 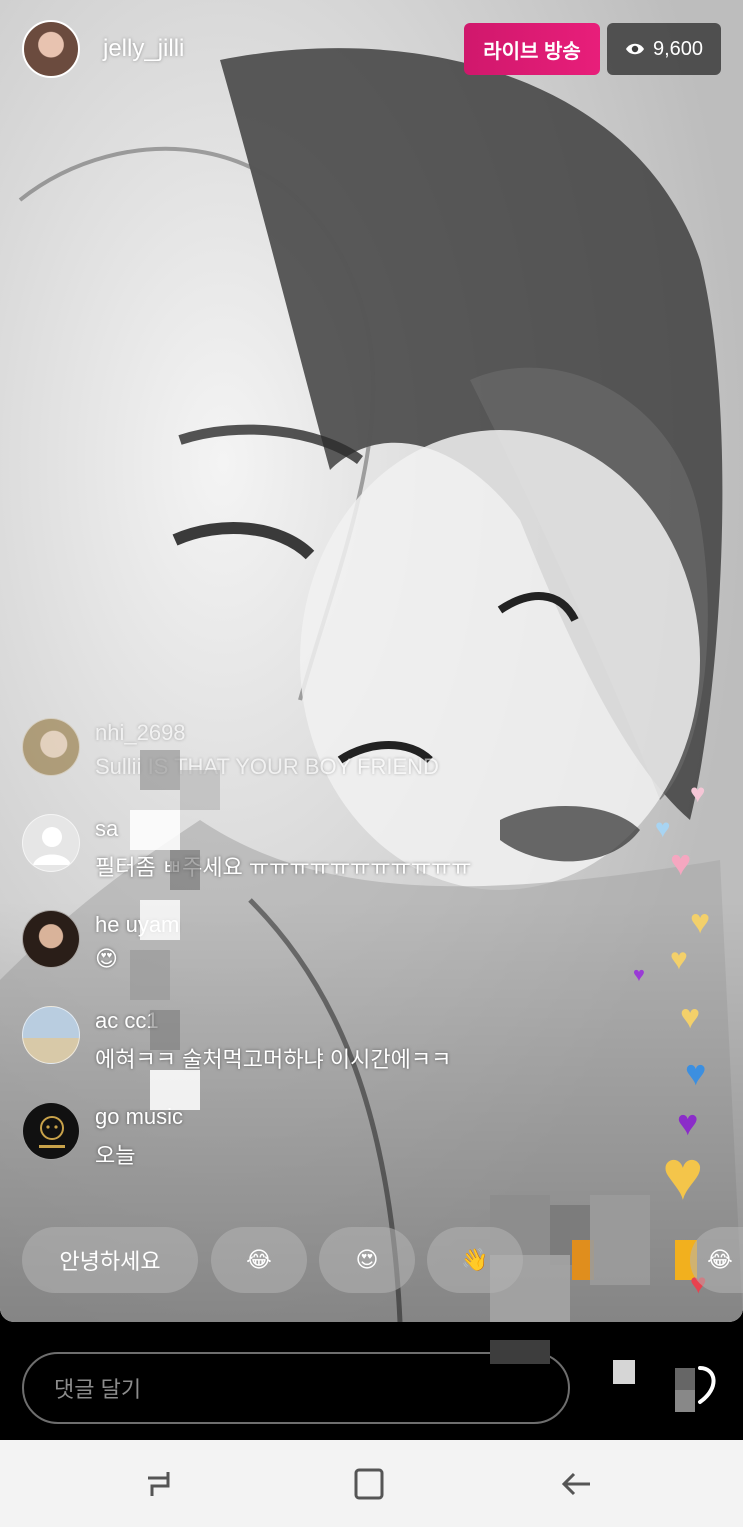 I want to click on share-icon, so click(x=706, y=1385).